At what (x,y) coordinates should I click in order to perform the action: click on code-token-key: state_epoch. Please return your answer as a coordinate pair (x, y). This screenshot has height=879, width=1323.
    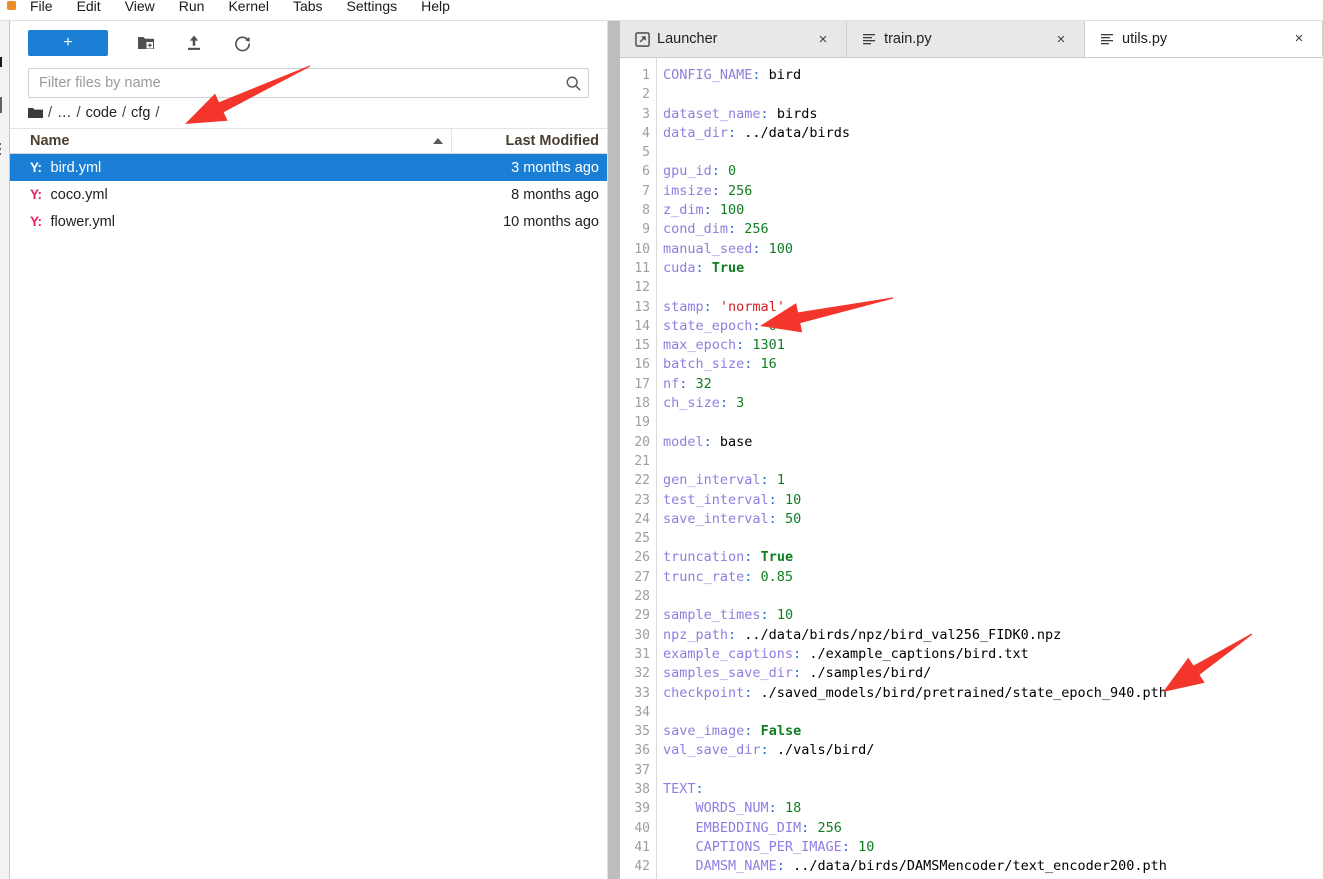
    Looking at the image, I should click on (708, 325).